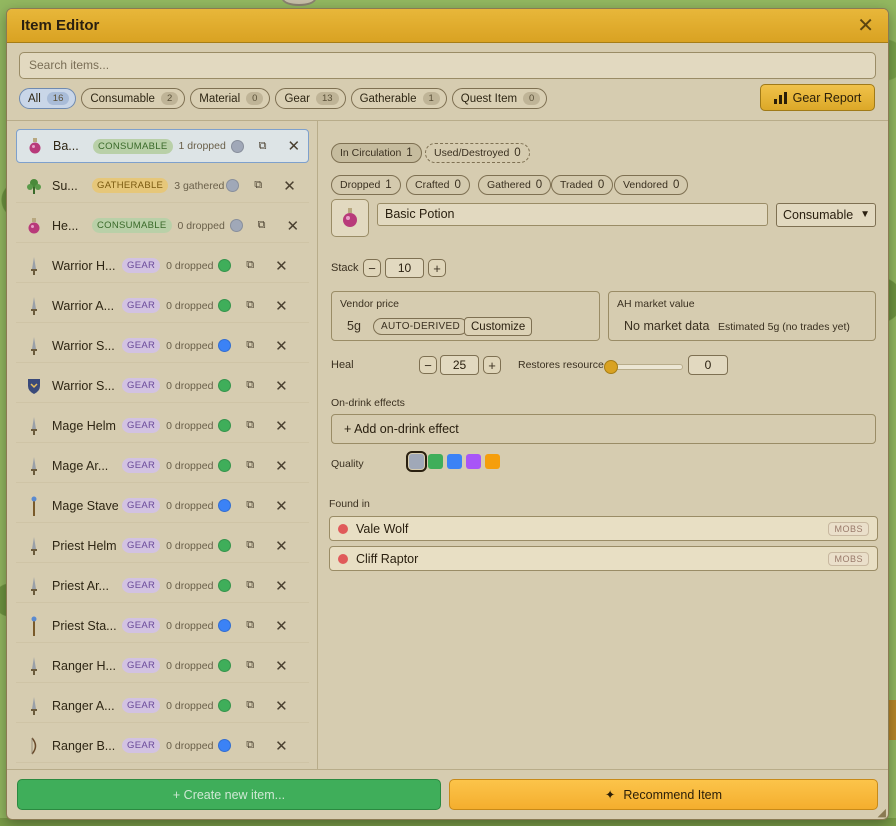 The width and height of the screenshot is (896, 826). Describe the element at coordinates (162, 266) in the screenshot. I see `item-row: Warrior H... GEAR 0 dropped ⧉ ✕` at that location.